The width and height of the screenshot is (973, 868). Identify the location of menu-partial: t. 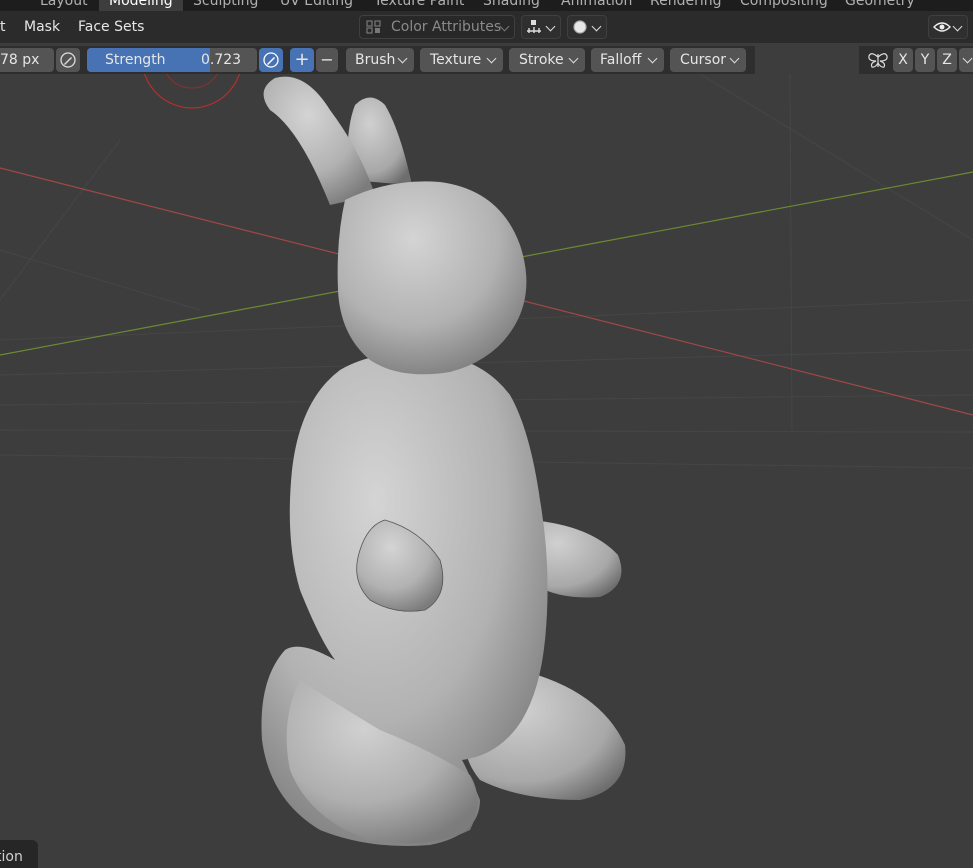
(3, 27).